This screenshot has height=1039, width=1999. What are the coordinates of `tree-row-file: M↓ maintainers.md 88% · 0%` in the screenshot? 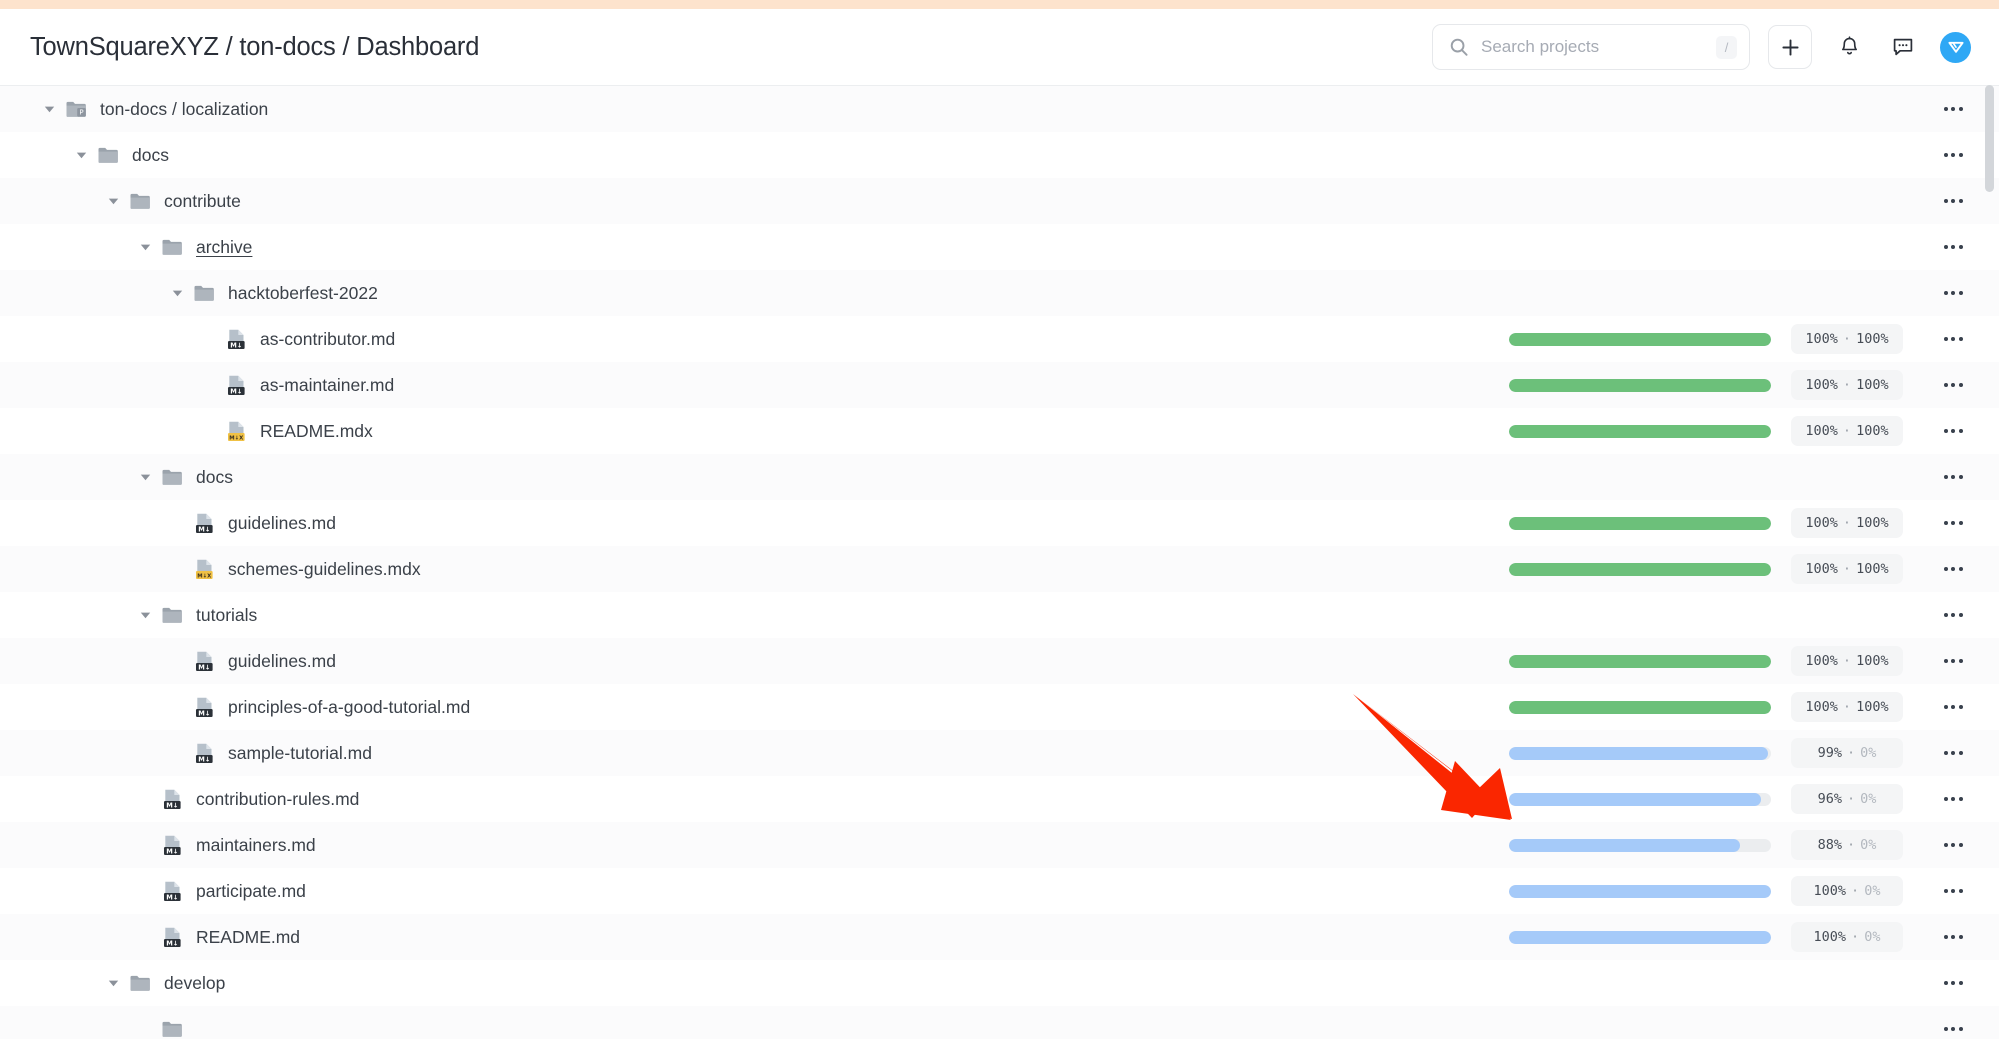 It's located at (999, 845).